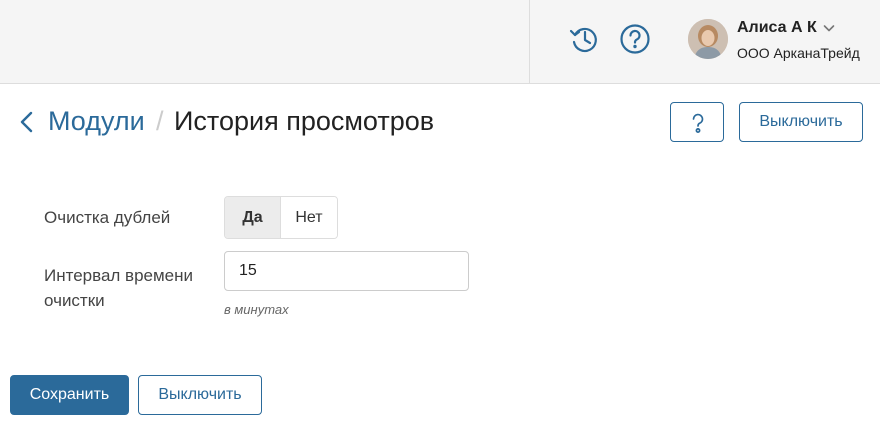 The height and width of the screenshot is (435, 880). What do you see at coordinates (829, 28) in the screenshot?
I see `chevron-down-icon` at bounding box center [829, 28].